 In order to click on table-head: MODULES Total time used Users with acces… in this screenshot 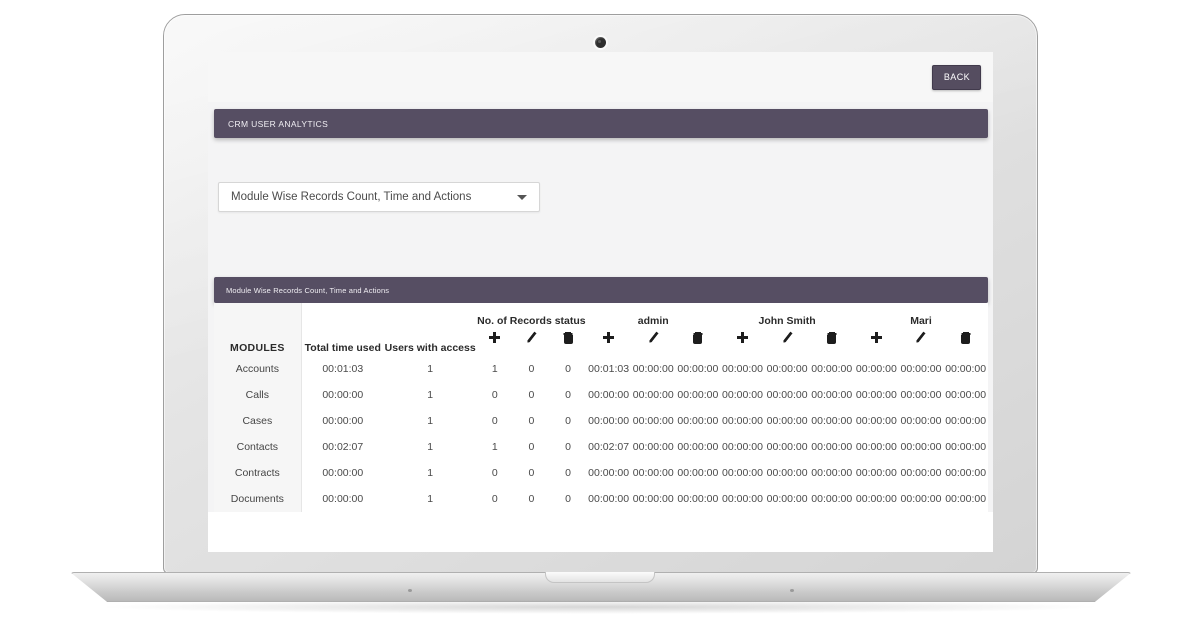, I will do `click(601, 329)`.